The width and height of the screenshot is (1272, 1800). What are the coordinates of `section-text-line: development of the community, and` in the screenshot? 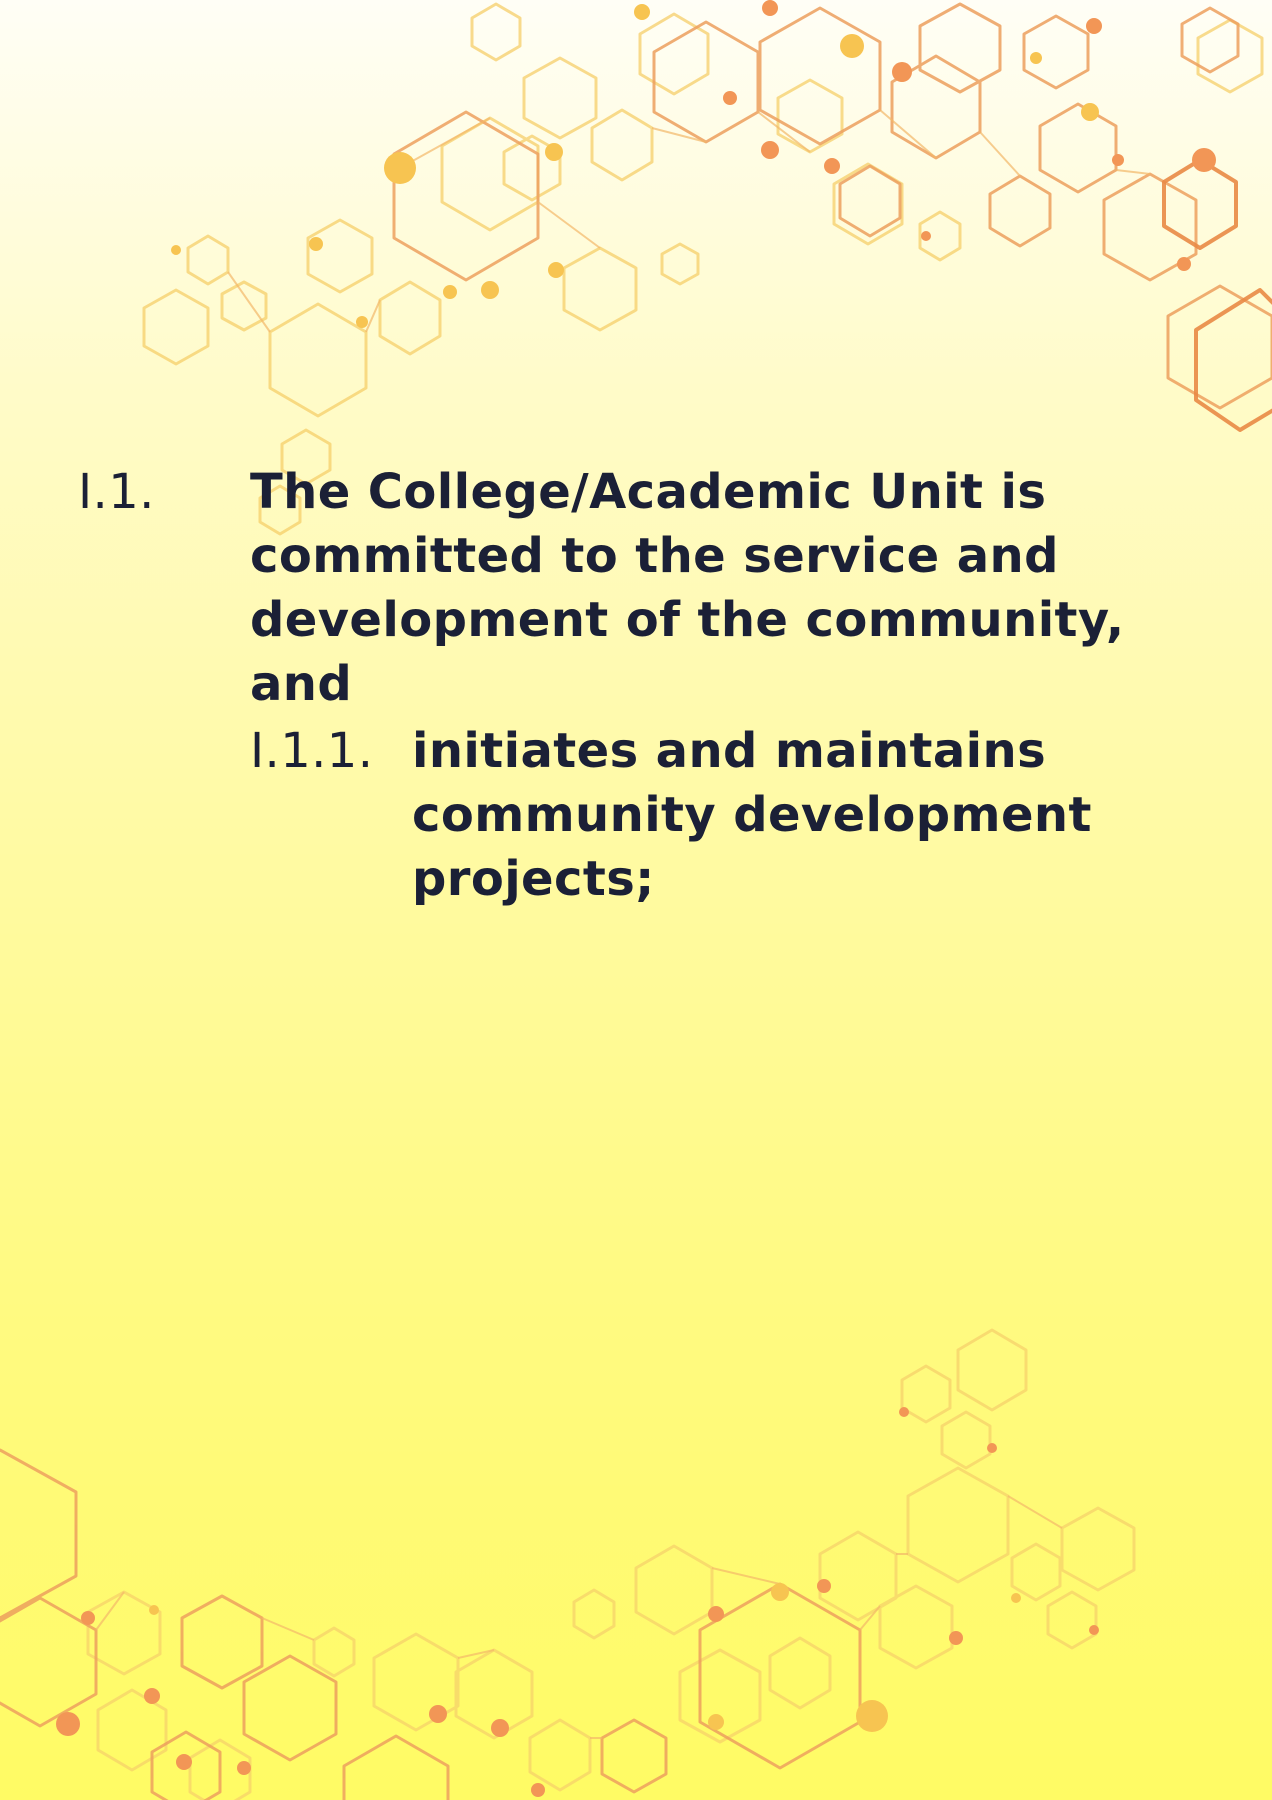 It's located at (687, 652).